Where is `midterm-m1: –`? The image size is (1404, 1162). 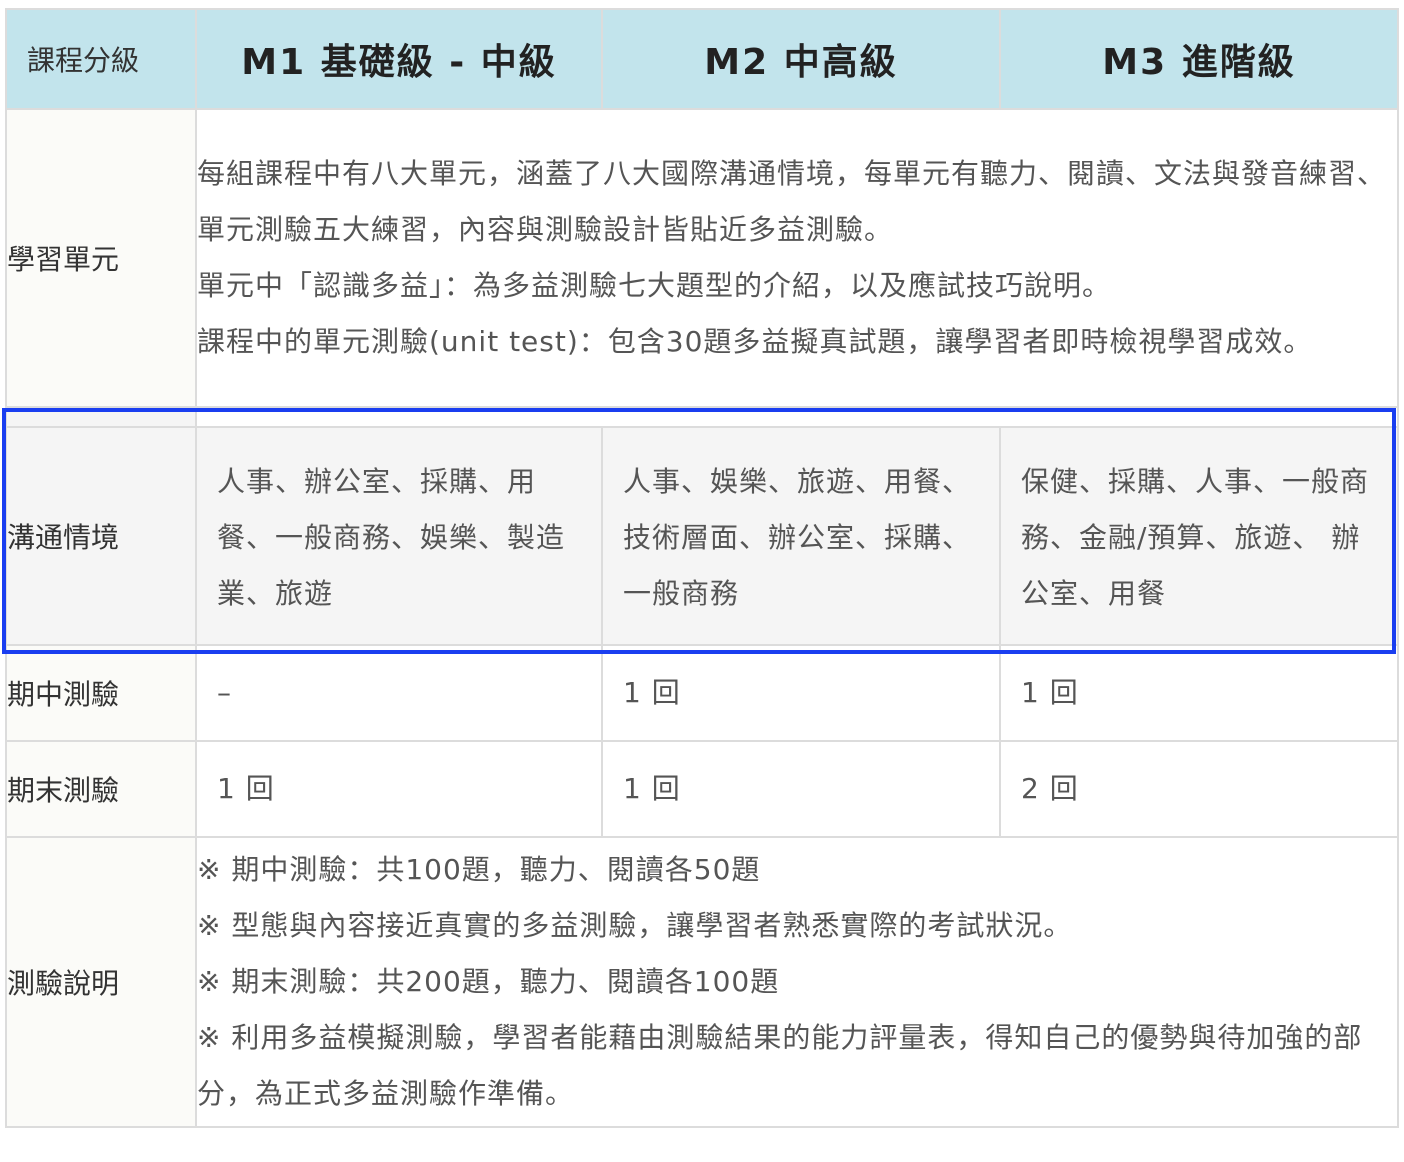
midterm-m1: – is located at coordinates (399, 693).